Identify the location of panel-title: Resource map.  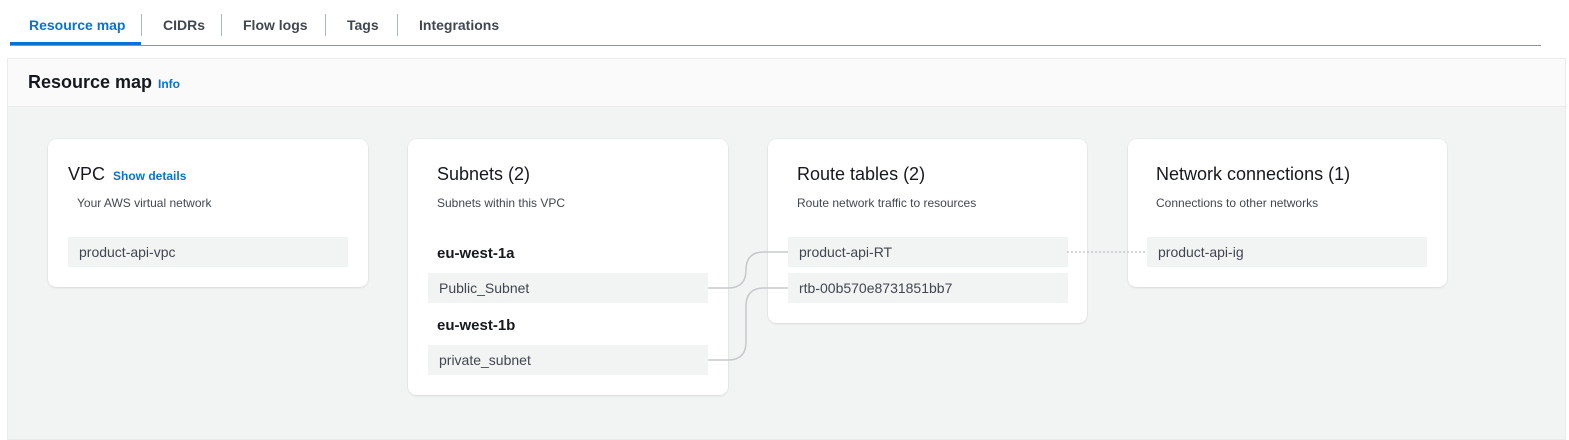
(90, 82).